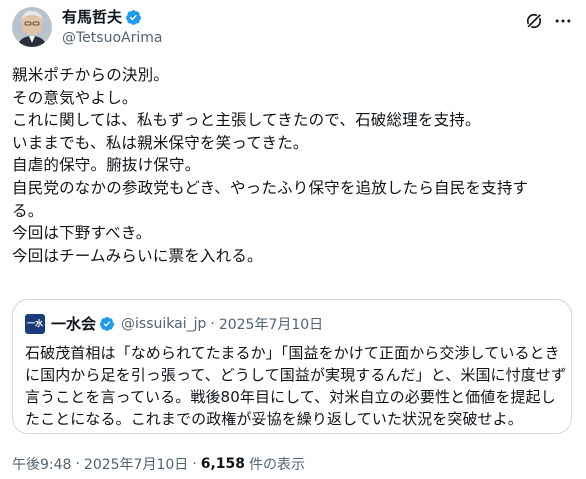 The width and height of the screenshot is (586, 479). What do you see at coordinates (160, 142) in the screenshot?
I see `tweet-line: いままでも、私は親米保守を笑ってきた。` at bounding box center [160, 142].